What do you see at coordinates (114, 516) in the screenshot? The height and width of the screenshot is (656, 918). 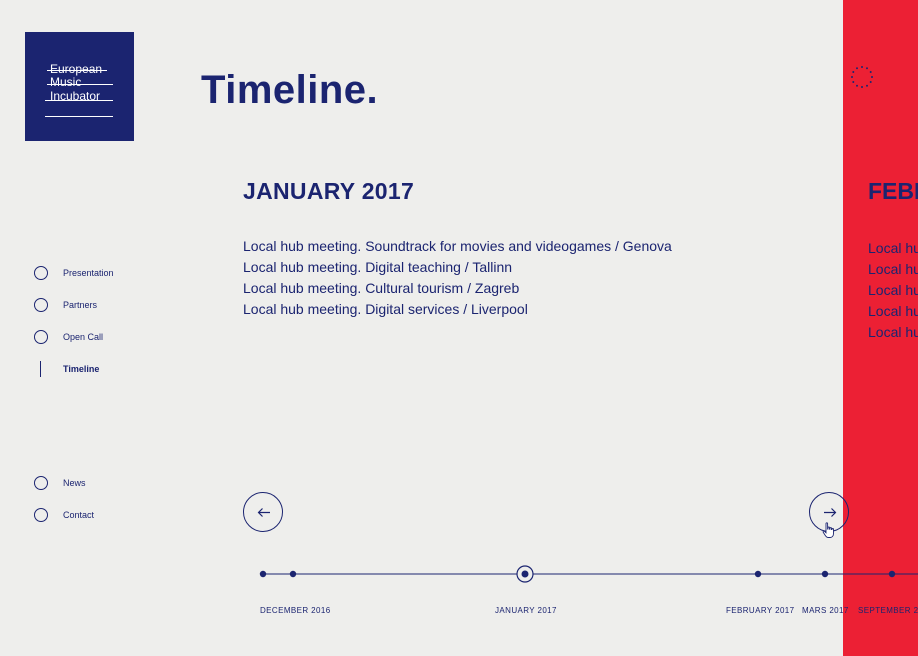 I see `nav-item-contact: Contact` at bounding box center [114, 516].